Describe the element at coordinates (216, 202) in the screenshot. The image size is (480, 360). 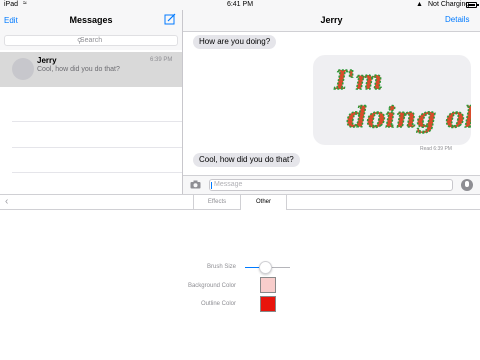
I see `tab-effects: Effects` at that location.